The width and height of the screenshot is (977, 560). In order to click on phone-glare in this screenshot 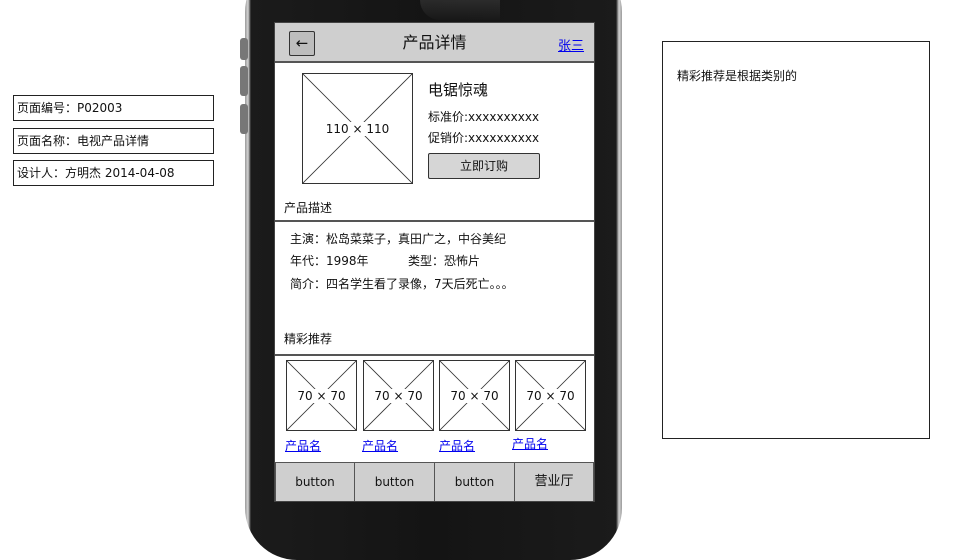, I will do `click(460, 10)`.